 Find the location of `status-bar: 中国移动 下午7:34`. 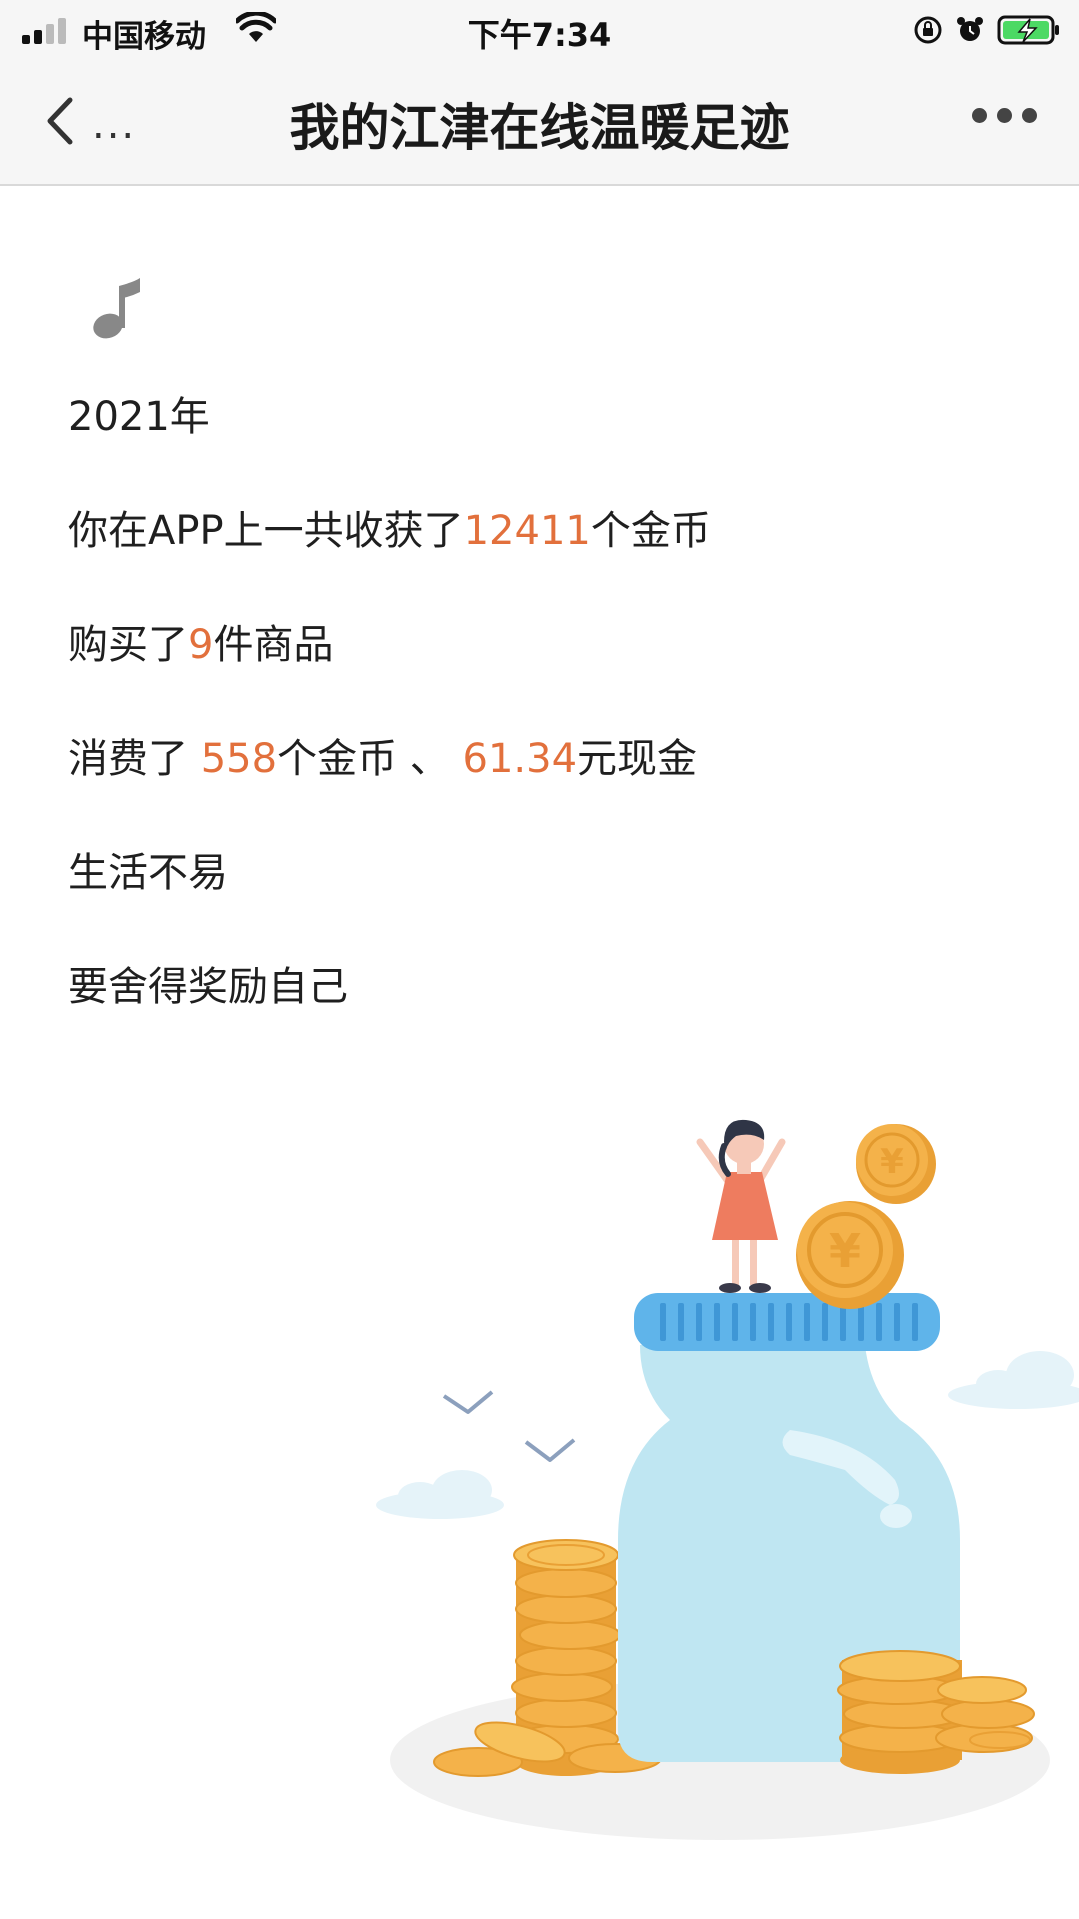

status-bar: 中国移动 下午7:34 is located at coordinates (539, 30).